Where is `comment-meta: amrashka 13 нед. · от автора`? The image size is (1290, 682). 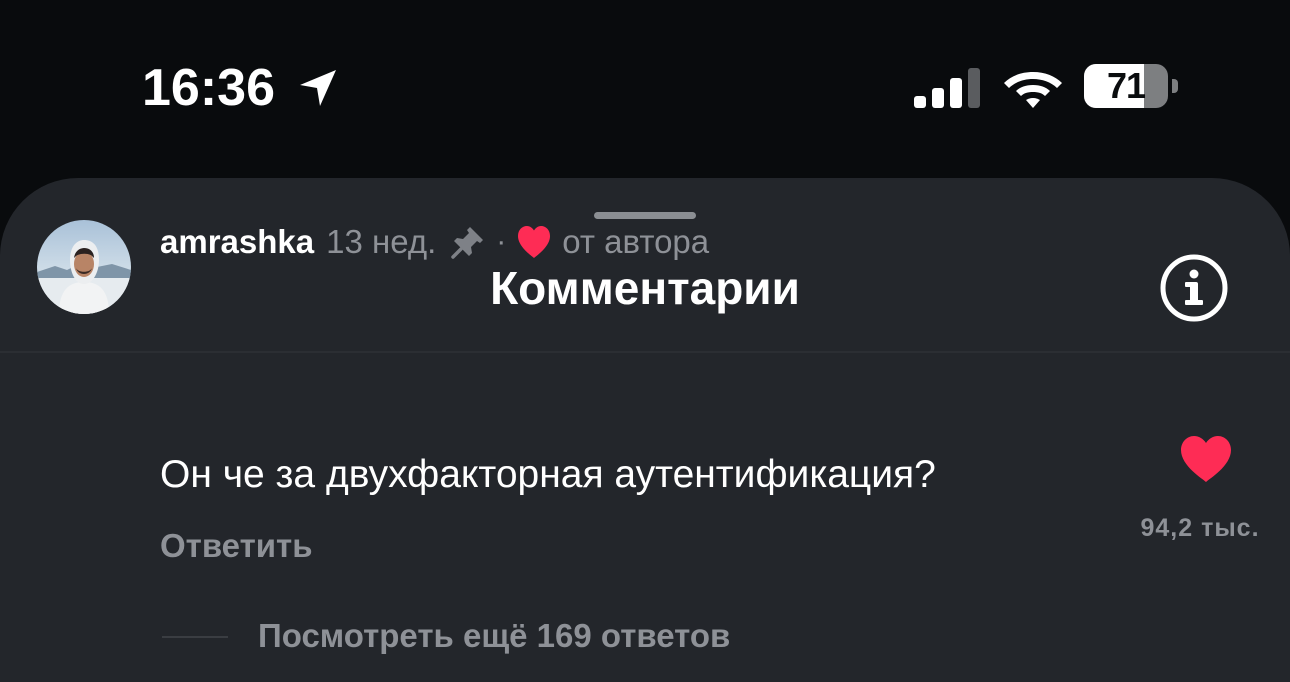 comment-meta: amrashka 13 нед. · от автора is located at coordinates (434, 242).